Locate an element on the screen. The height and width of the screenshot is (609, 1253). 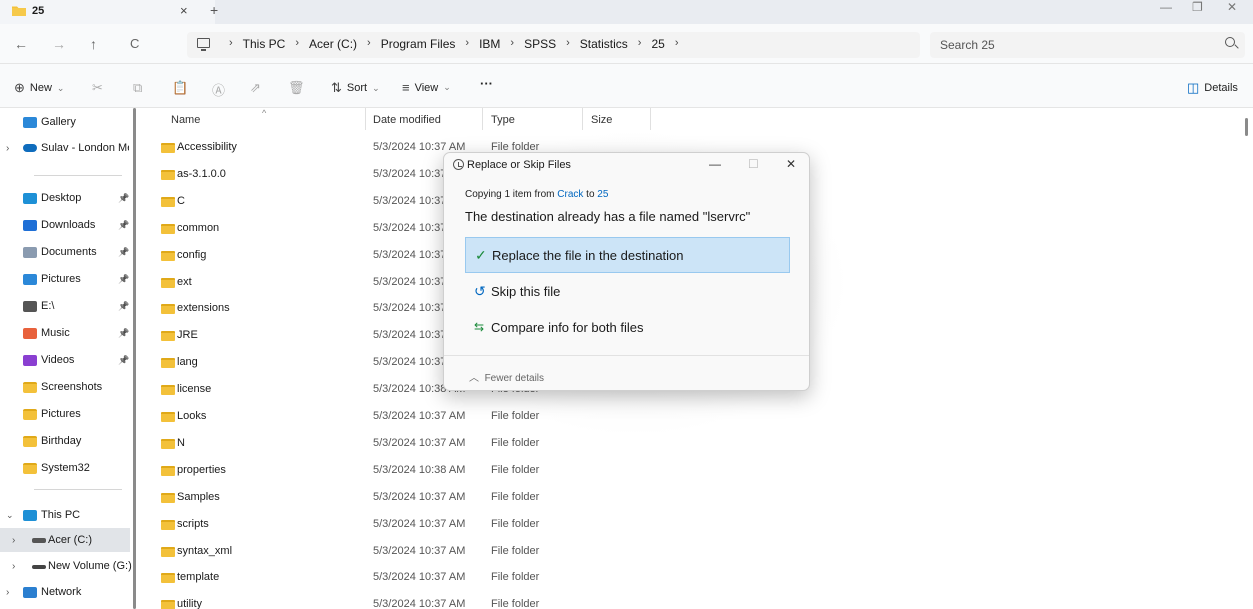
delete-icon: 🗑 is located at coordinates (296, 88).